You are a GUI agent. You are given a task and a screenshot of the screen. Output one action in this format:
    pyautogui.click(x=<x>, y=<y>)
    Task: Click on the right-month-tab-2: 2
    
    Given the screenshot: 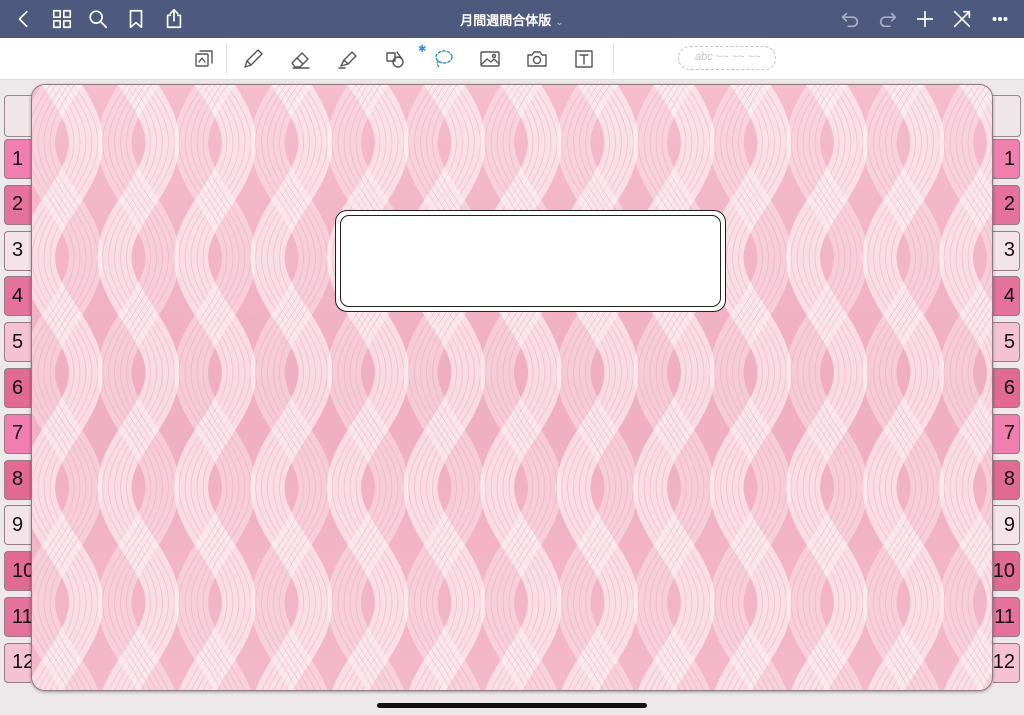 What is the action you would take?
    pyautogui.click(x=1006, y=204)
    